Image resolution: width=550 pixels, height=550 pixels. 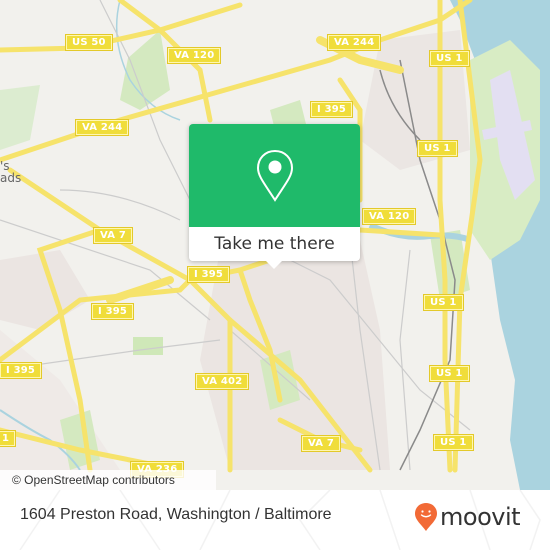 I want to click on map-attribution: © OpenStreetMap contributors, so click(x=108, y=480).